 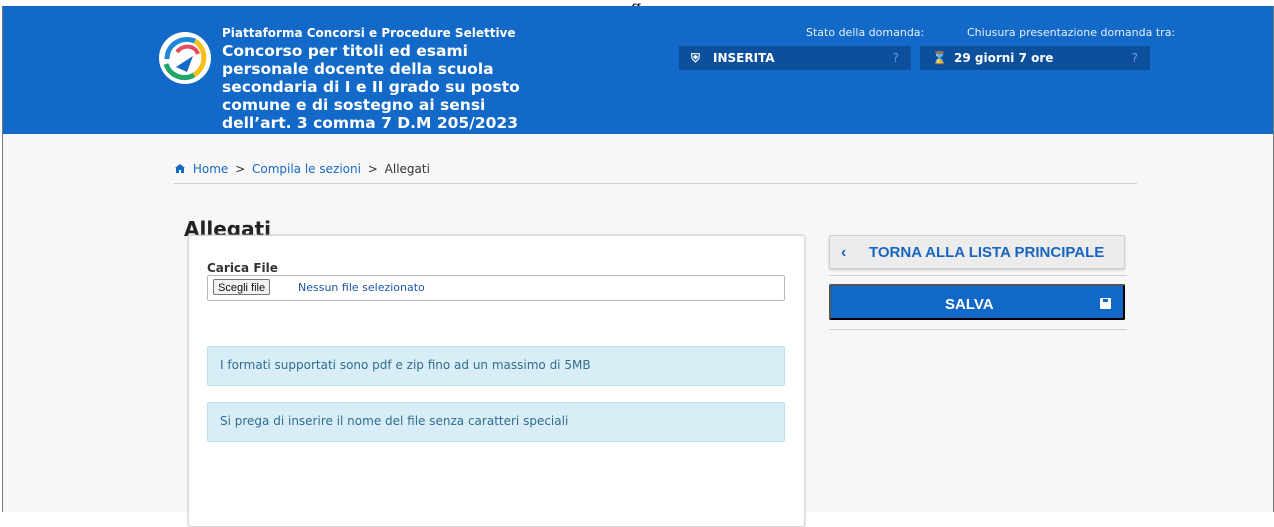 I want to click on breadcrumb-compile-link: Compila le sezioni, so click(x=306, y=169).